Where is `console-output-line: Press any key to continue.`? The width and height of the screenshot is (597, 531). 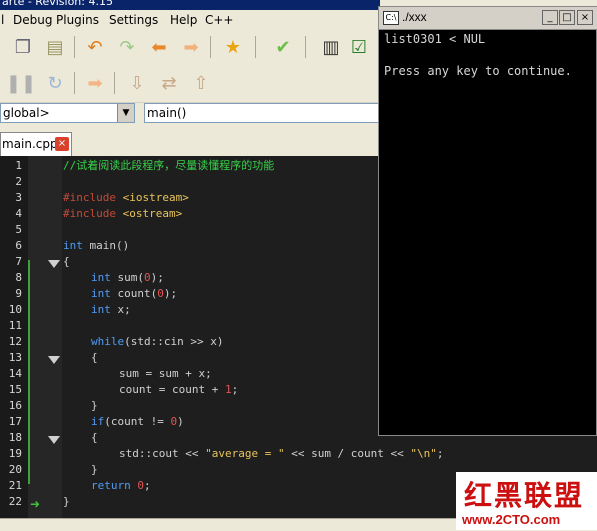
console-output-line: Press any key to continue. is located at coordinates (478, 71).